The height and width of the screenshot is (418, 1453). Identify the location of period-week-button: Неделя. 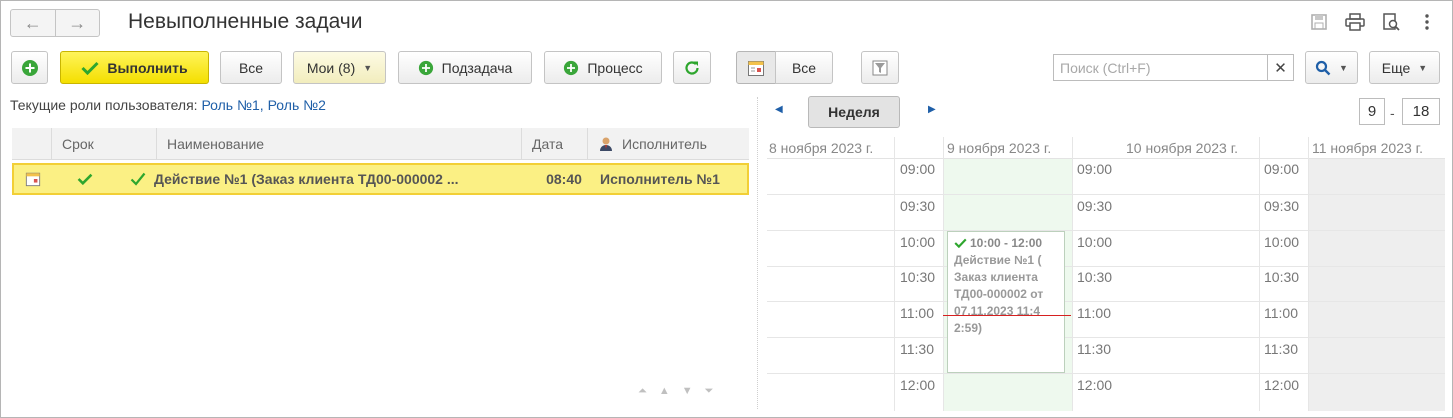
(854, 112).